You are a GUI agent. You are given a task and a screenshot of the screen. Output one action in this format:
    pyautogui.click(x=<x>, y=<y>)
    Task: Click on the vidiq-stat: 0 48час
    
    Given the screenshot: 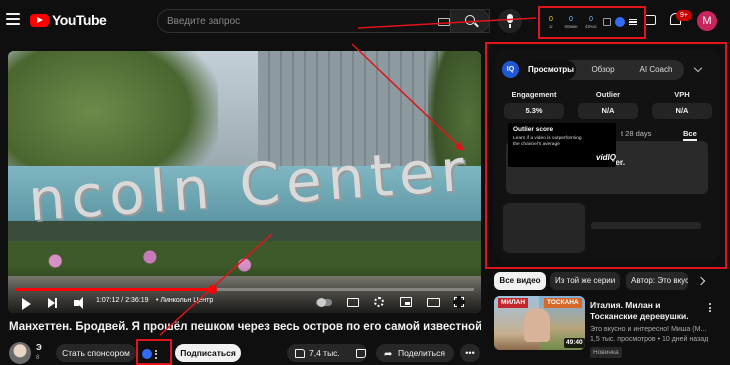 What is the action you would take?
    pyautogui.click(x=591, y=22)
    